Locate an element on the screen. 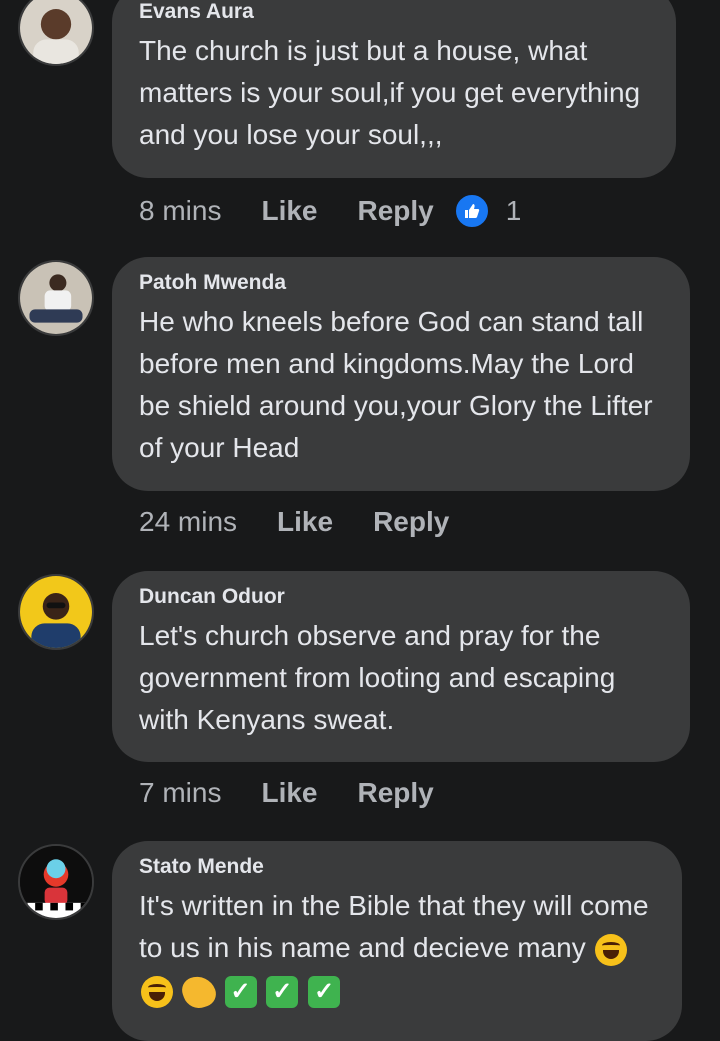 The height and width of the screenshot is (1041, 720). thumbs-up-icon is located at coordinates (471, 211).